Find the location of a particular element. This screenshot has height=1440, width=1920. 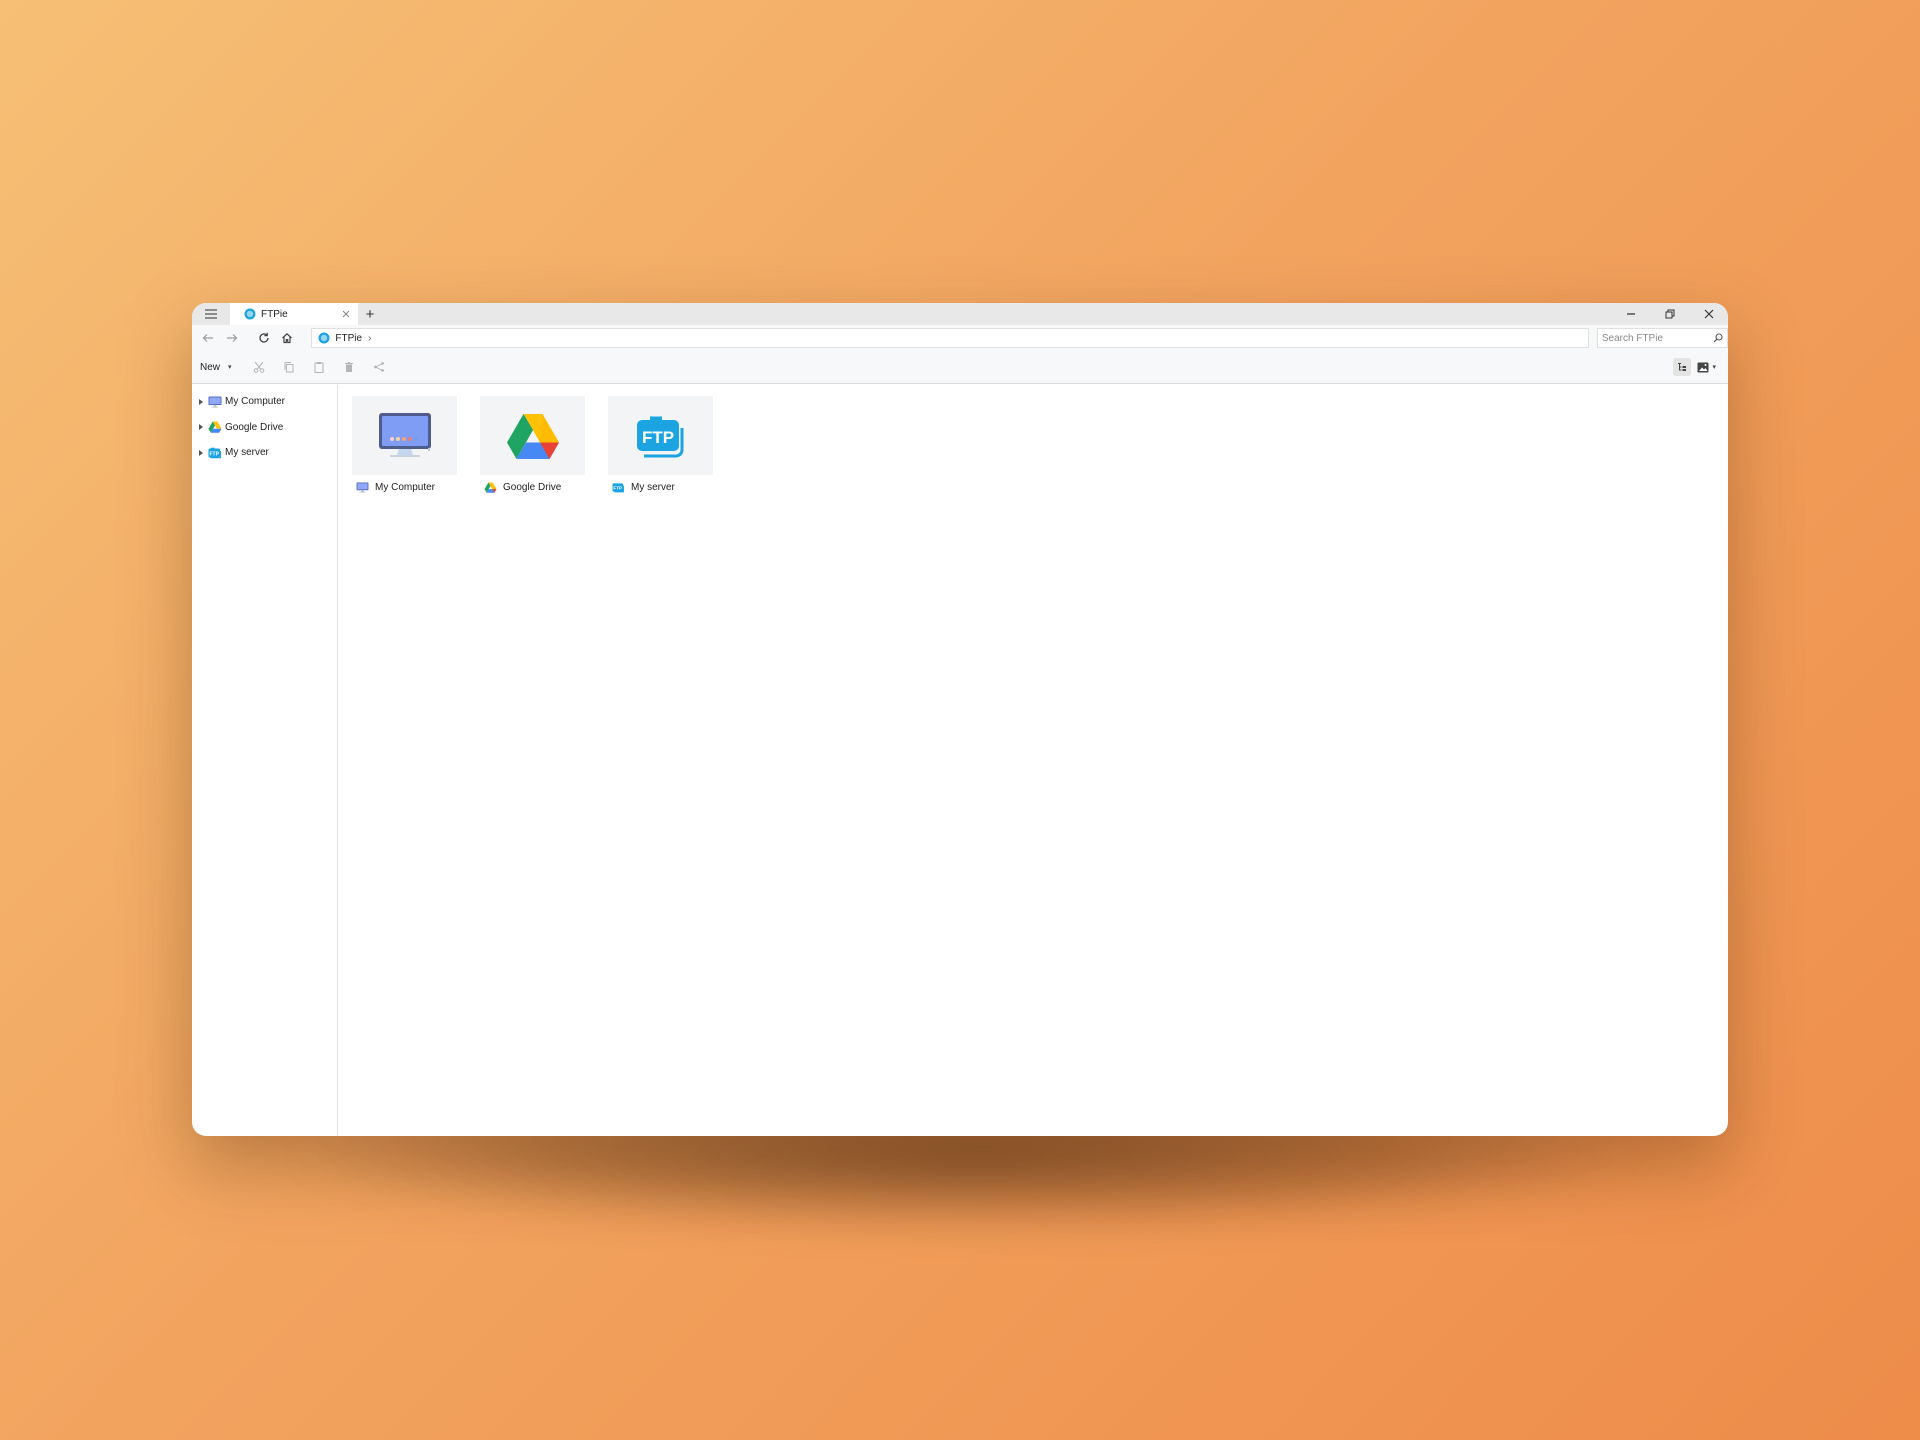

grid-item-label: My Computer is located at coordinates (405, 487).